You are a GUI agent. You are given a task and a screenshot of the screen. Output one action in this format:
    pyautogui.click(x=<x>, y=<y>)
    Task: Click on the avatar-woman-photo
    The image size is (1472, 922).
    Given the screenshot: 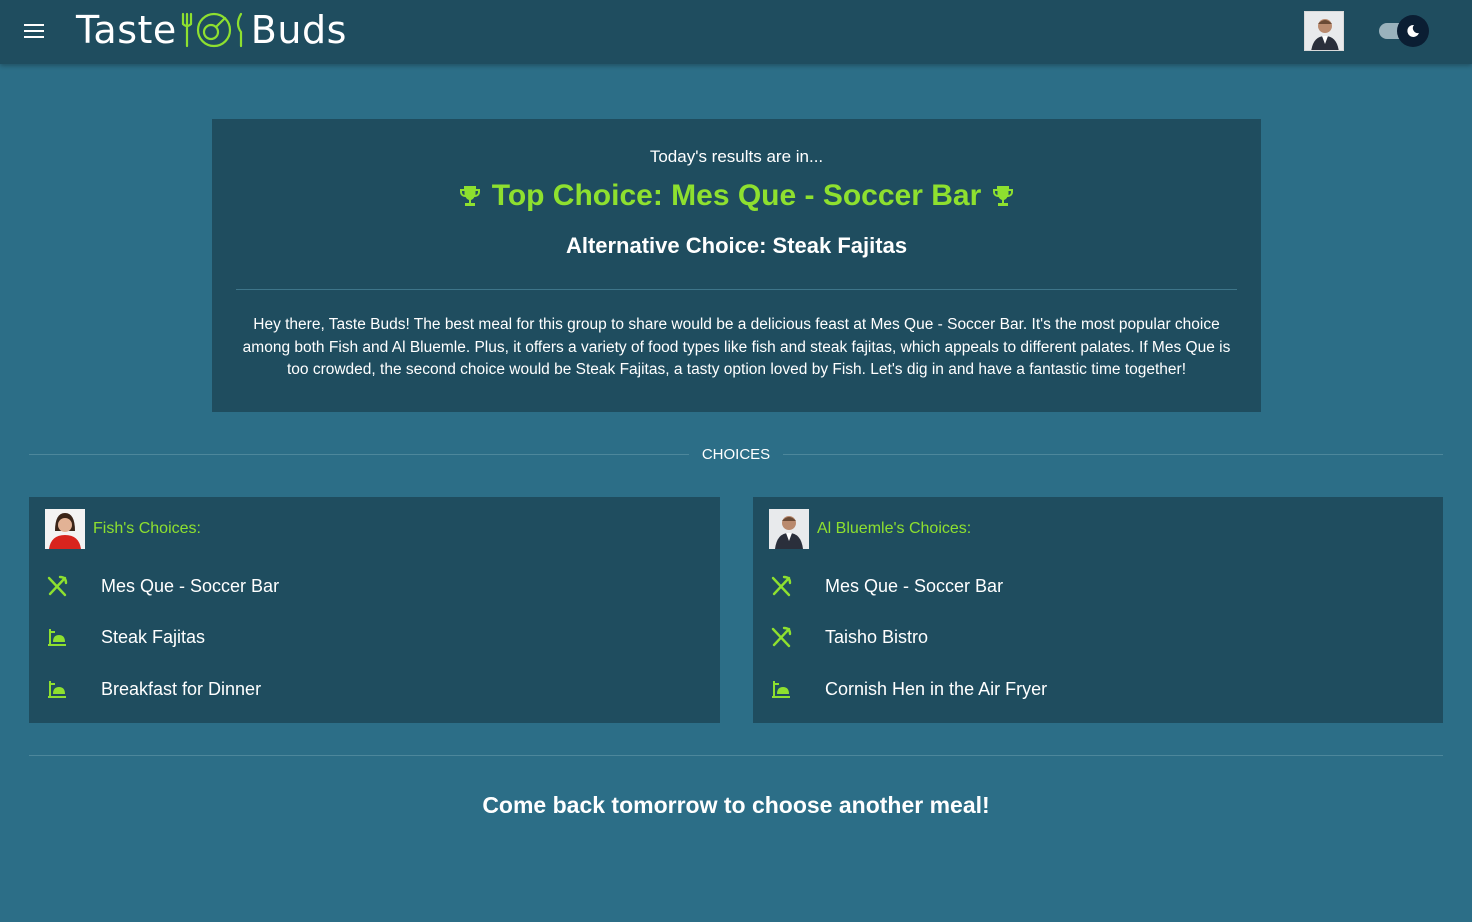 What is the action you would take?
    pyautogui.click(x=65, y=529)
    